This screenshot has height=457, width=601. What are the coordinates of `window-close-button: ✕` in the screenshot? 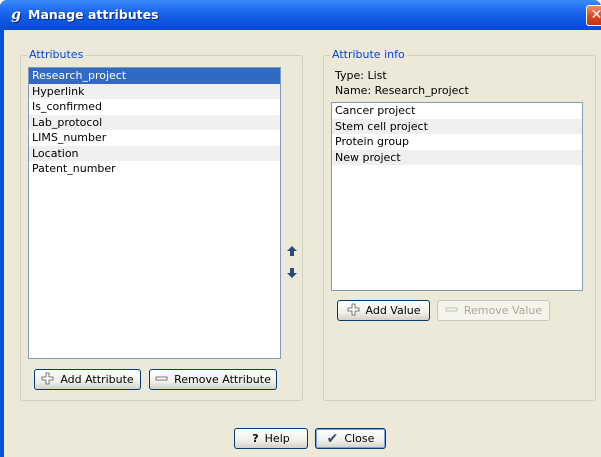 It's located at (593, 15).